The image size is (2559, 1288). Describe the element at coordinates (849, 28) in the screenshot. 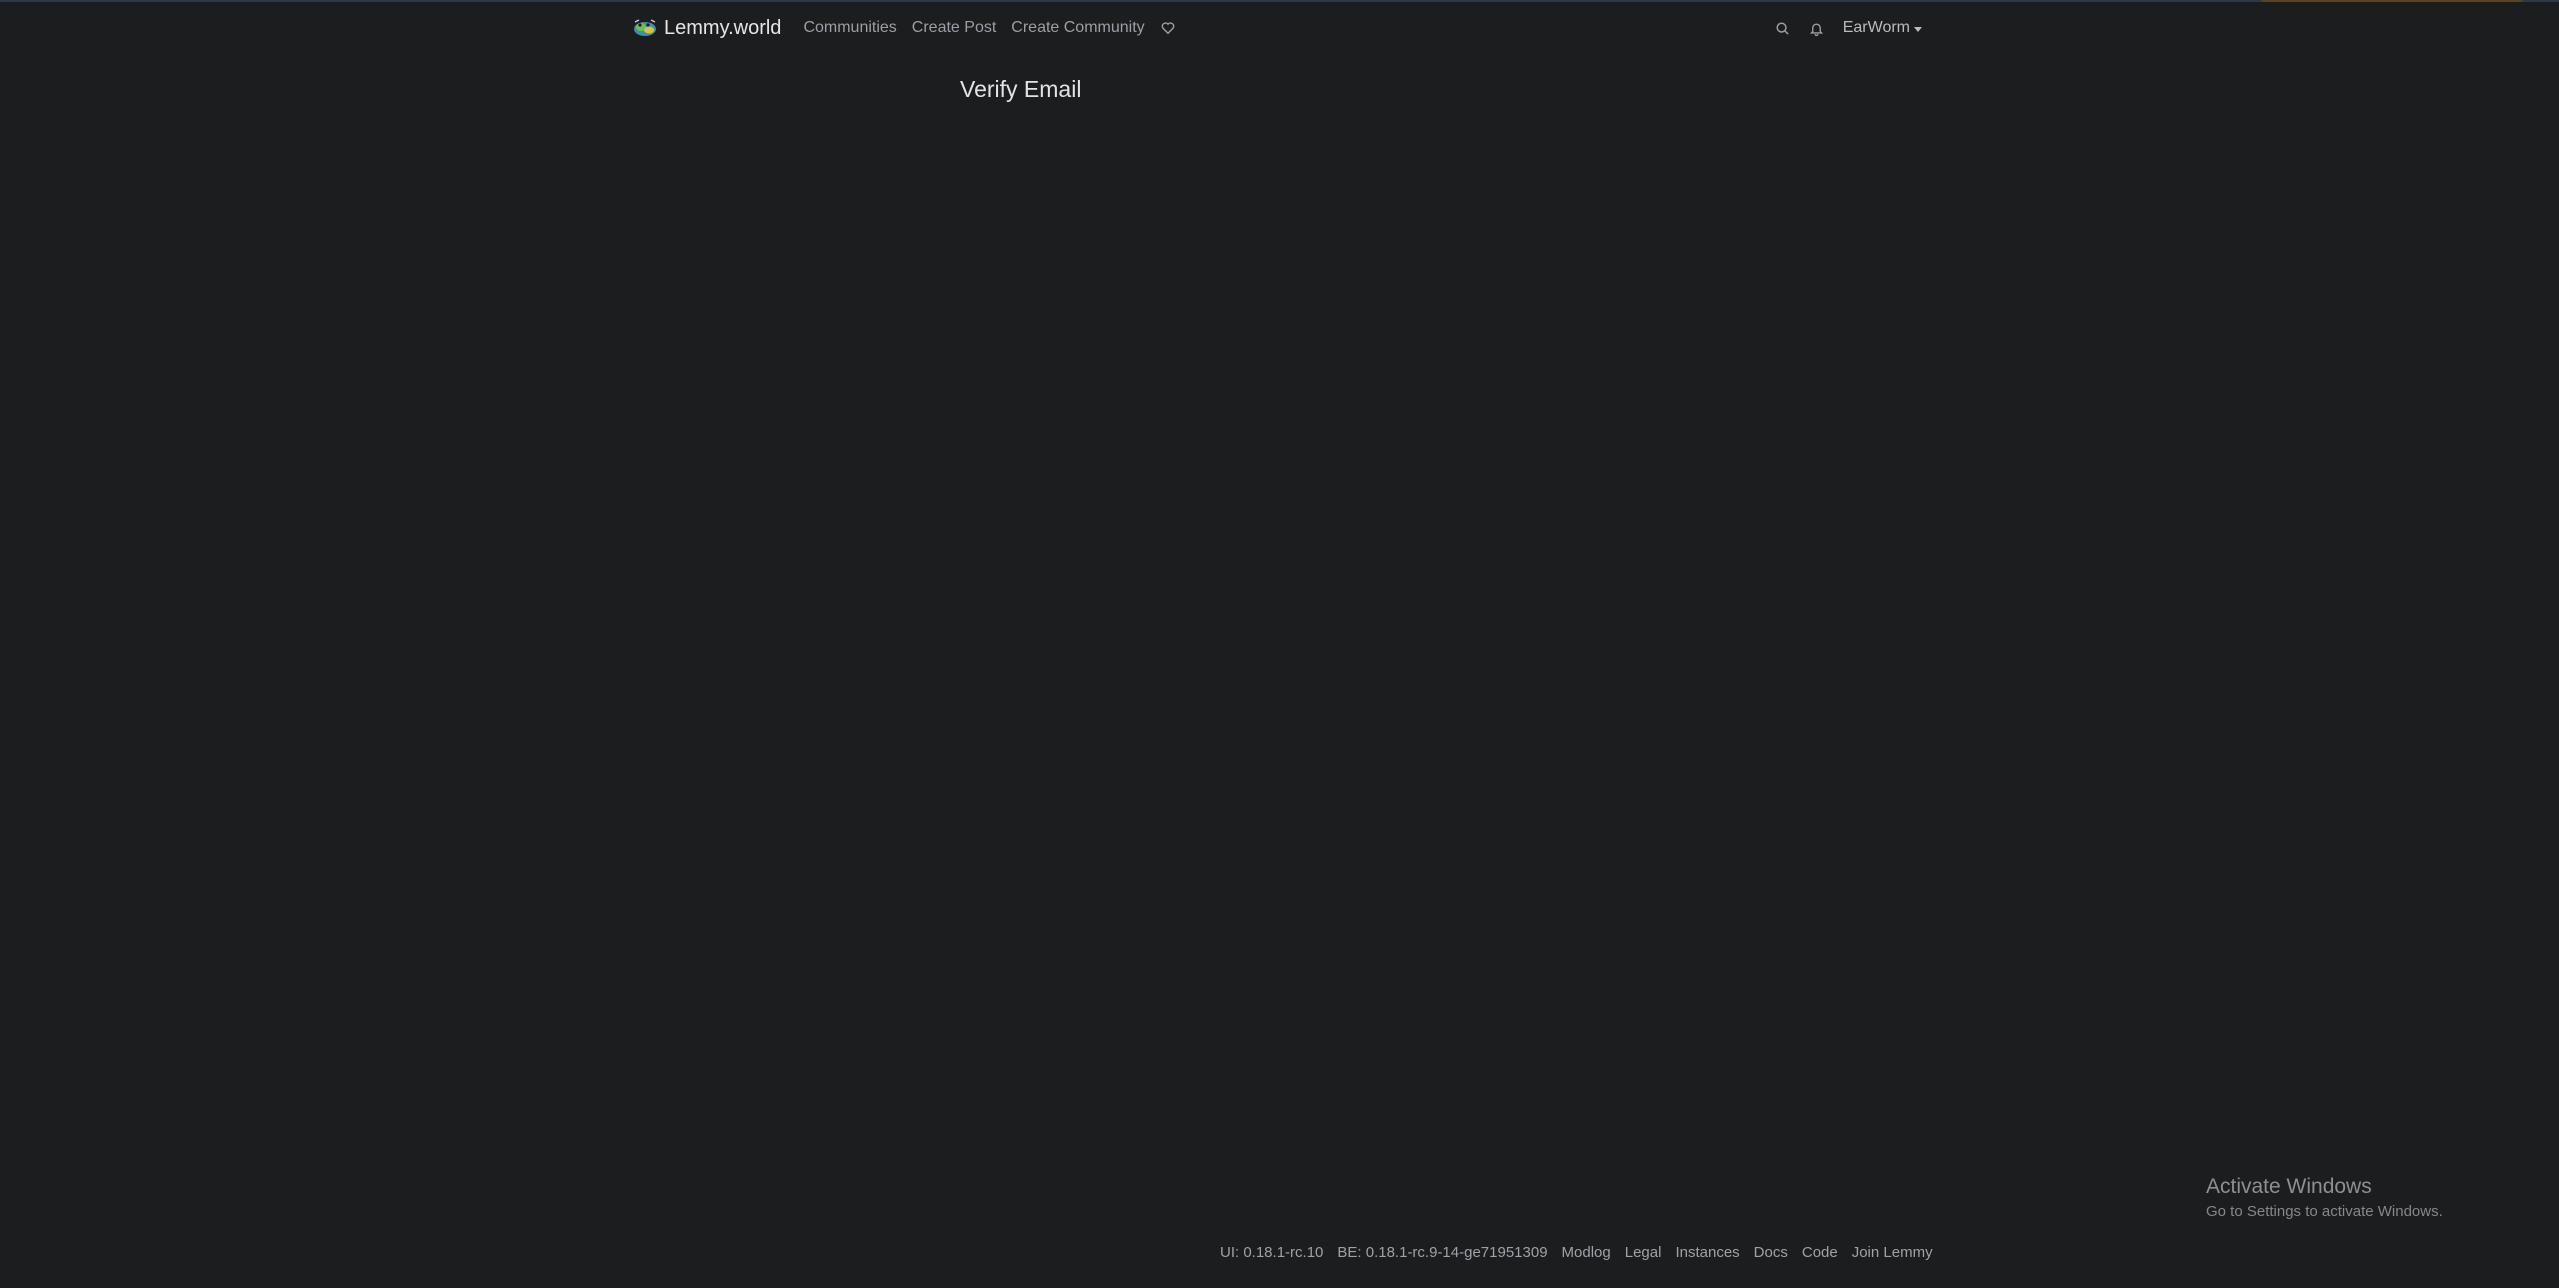

I see `nav-link-communities: Communities` at that location.